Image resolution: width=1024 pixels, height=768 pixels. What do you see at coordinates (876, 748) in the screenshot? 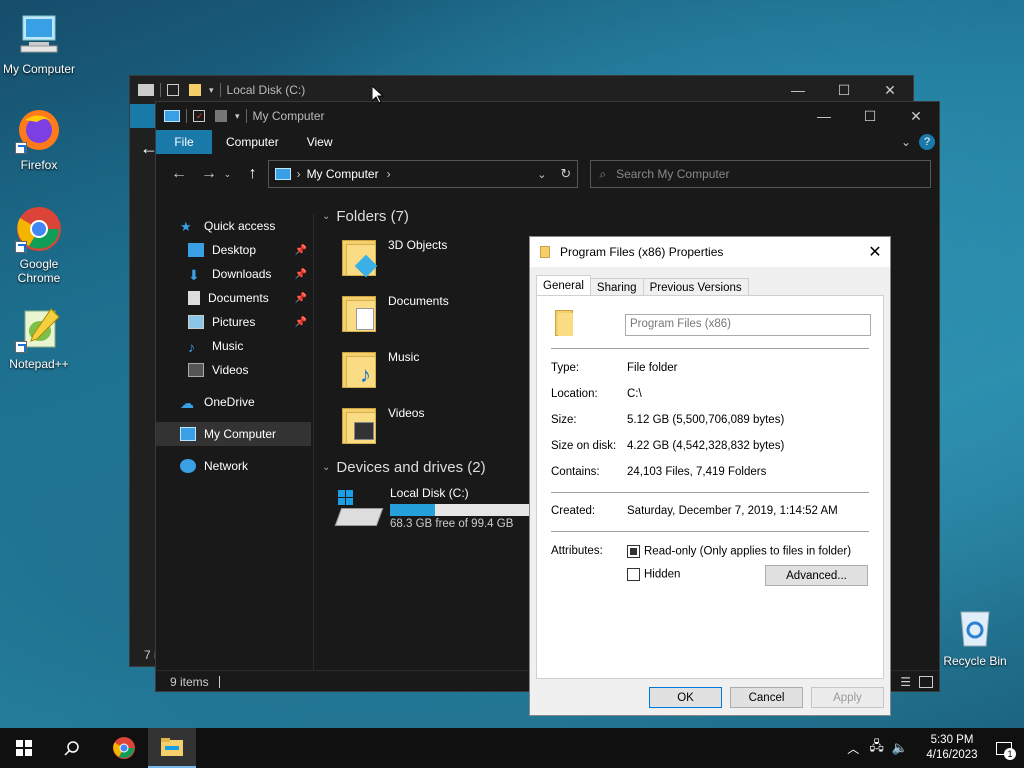
I see `network-icon: 🖧` at bounding box center [876, 748].